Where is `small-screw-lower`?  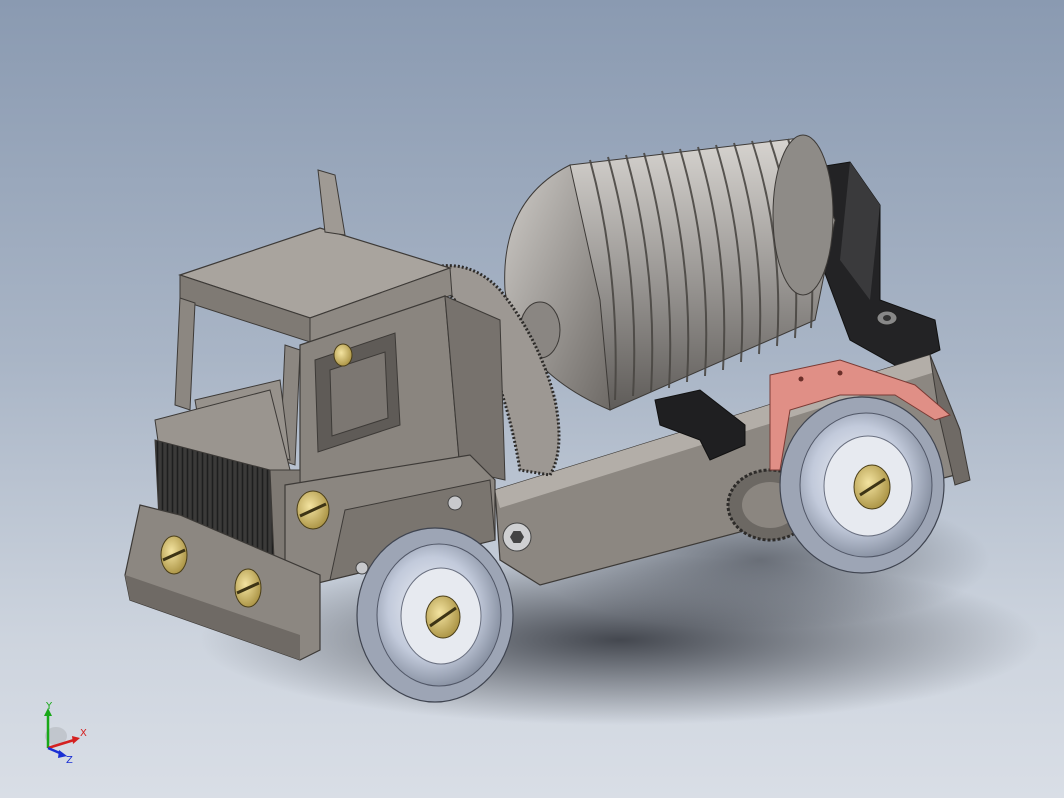
small-screw-lower is located at coordinates (362, 568).